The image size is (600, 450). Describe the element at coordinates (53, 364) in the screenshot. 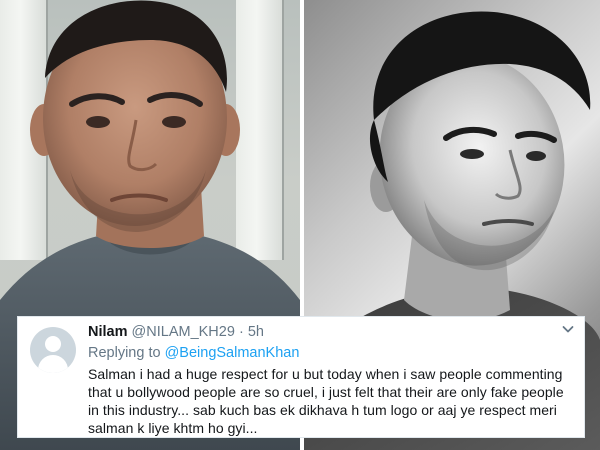

I see `avatar-body-shape` at that location.